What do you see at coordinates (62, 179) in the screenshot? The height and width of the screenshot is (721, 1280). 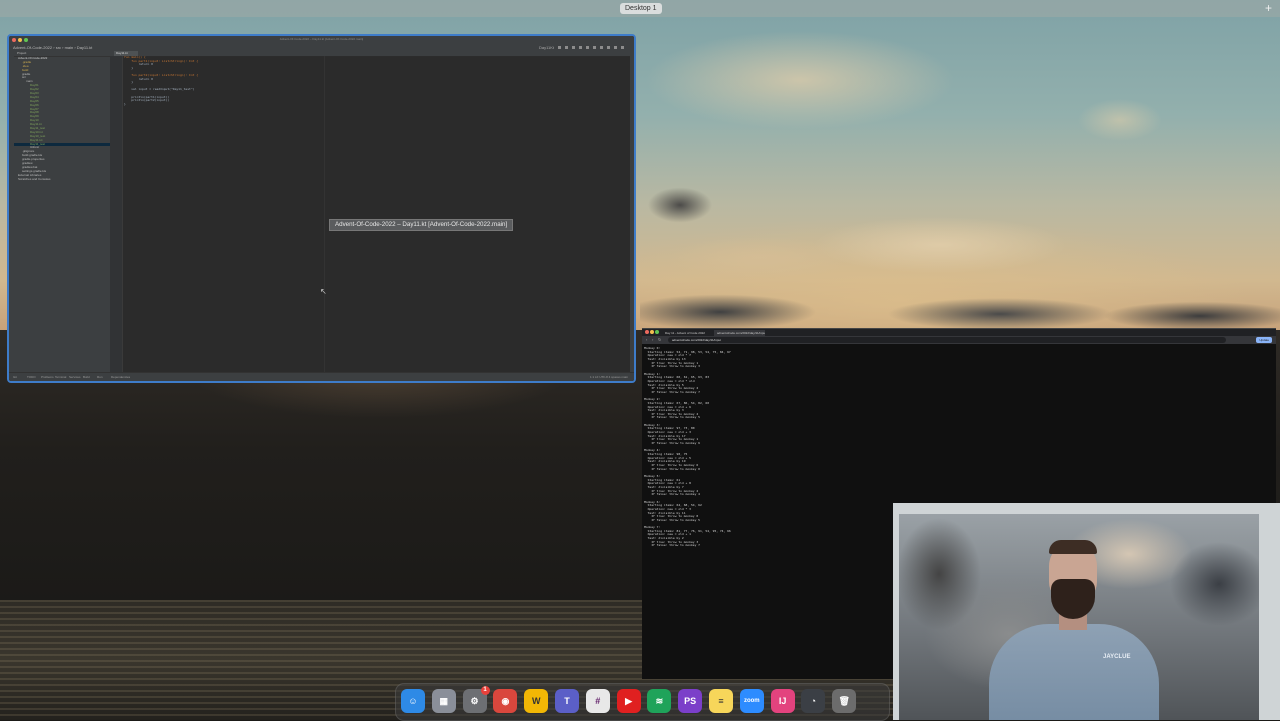 I see `tree-item: Scratches and Consoles` at bounding box center [62, 179].